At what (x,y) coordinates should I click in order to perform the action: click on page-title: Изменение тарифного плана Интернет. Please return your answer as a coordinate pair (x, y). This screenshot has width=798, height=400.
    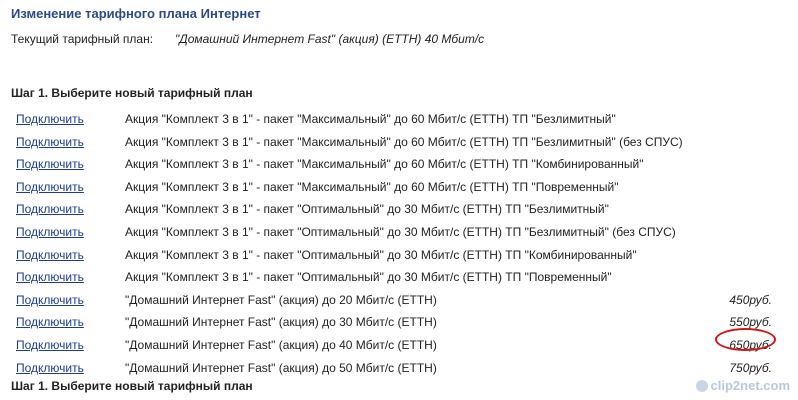
    Looking at the image, I should click on (136, 13).